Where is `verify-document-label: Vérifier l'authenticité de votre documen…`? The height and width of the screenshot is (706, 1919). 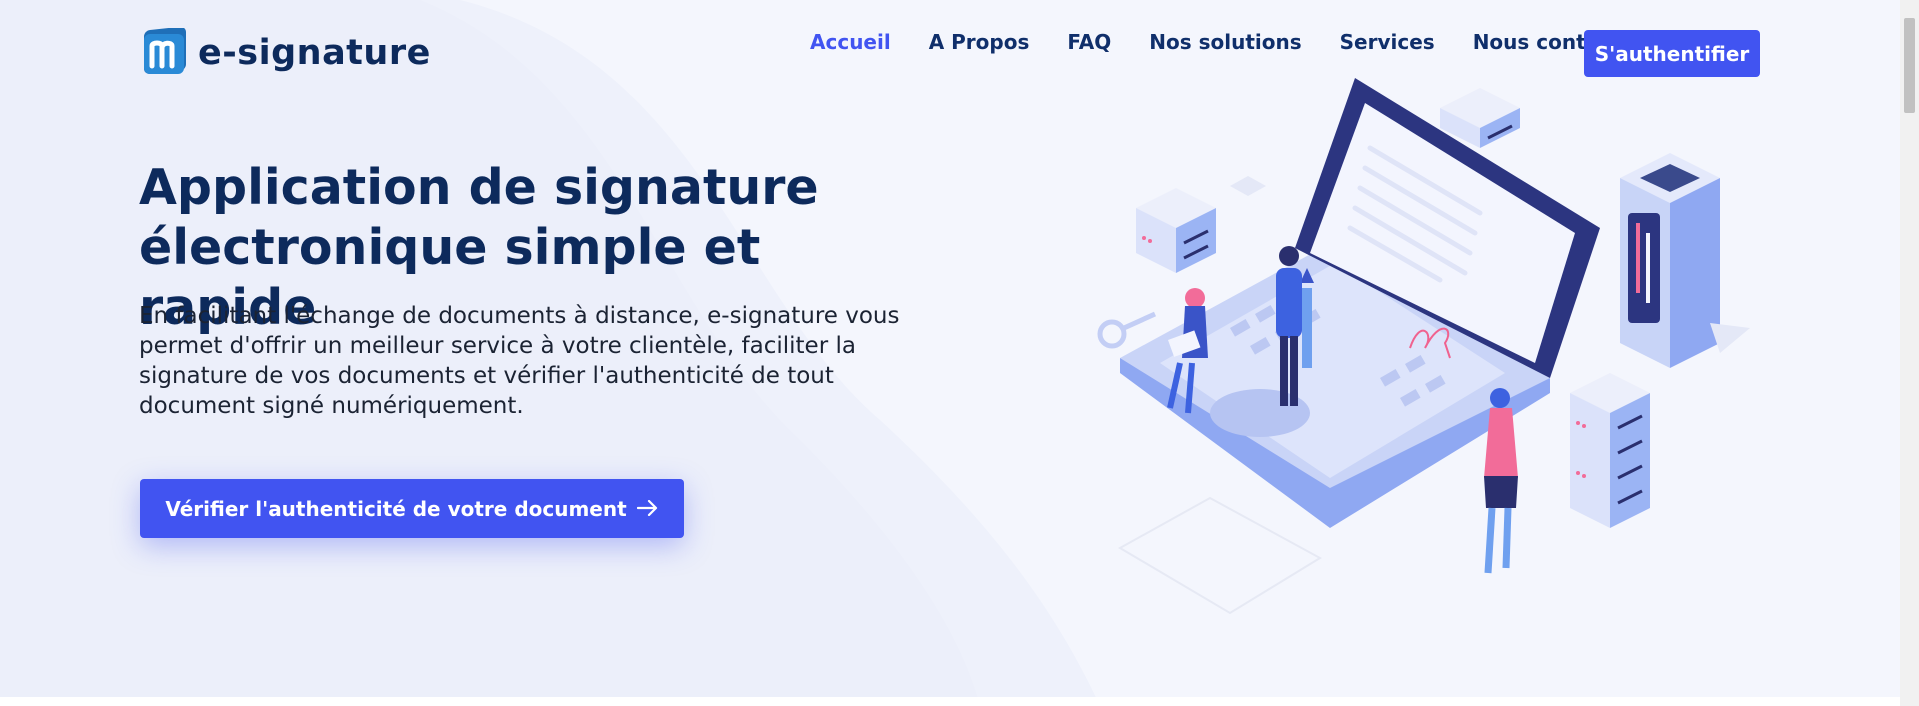 verify-document-label: Vérifier l'authenticité de votre documen… is located at coordinates (396, 508).